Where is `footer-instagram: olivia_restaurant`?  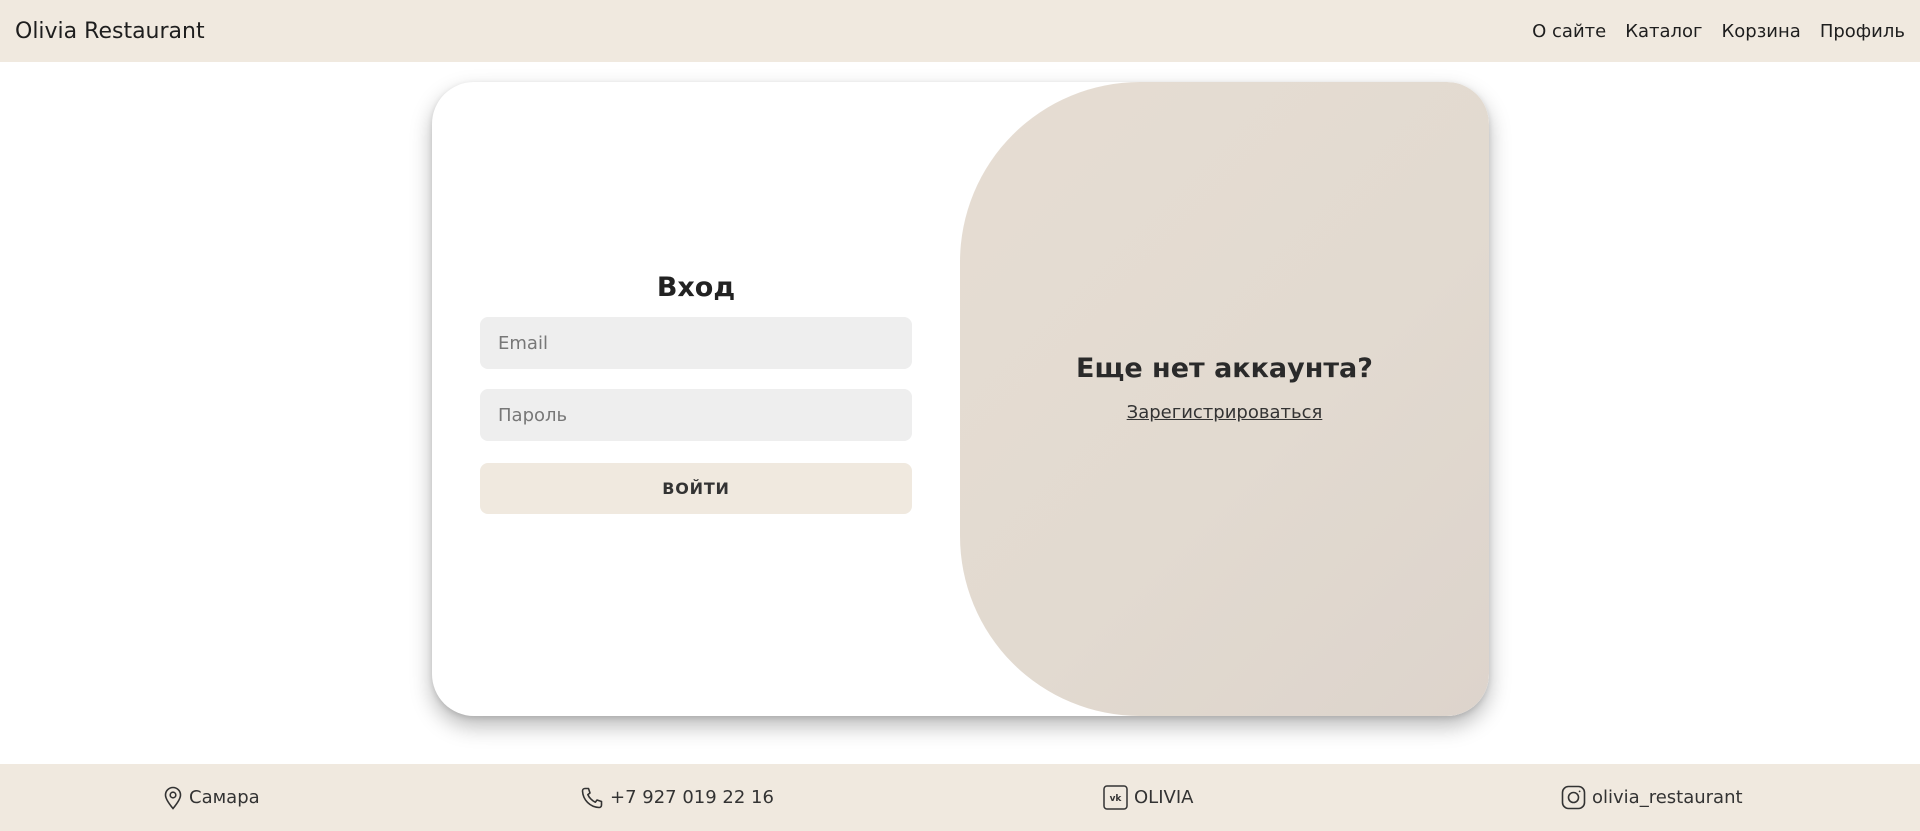 footer-instagram: olivia_restaurant is located at coordinates (1652, 797).